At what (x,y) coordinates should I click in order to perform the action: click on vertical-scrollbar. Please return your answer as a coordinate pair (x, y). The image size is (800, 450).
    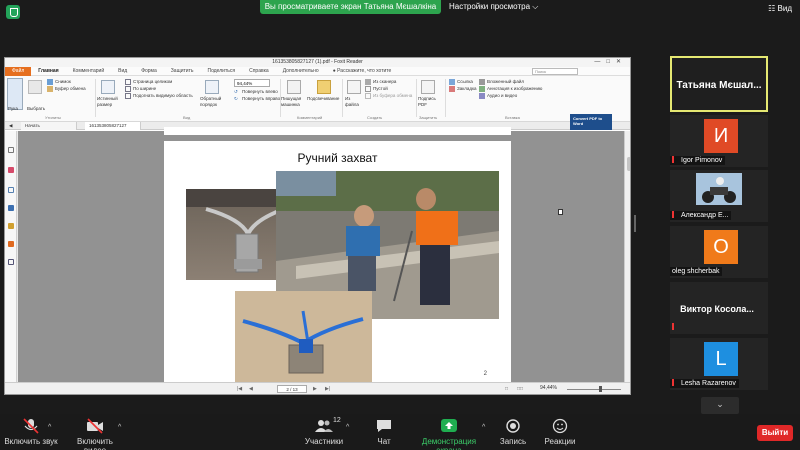
    Looking at the image, I should click on (627, 257).